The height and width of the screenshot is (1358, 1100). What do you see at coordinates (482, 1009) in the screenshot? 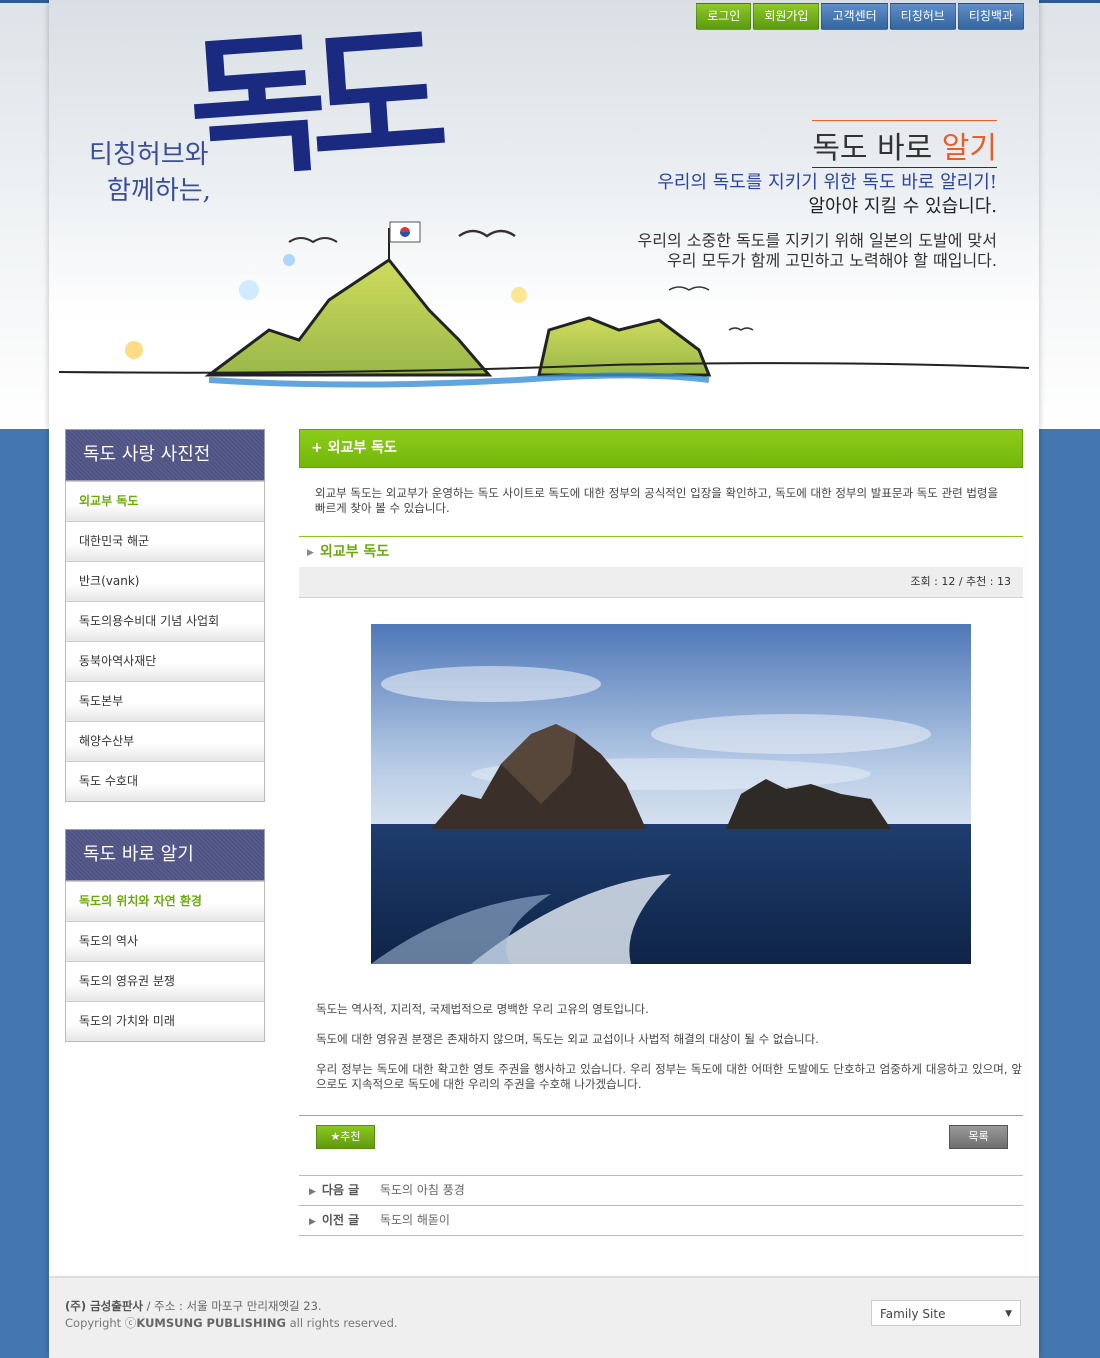
I see `post-paragraph-1: 독도는 역사적, 지리적, 국제법적으로 명백한 우리 고유의 영토입니다.` at bounding box center [482, 1009].